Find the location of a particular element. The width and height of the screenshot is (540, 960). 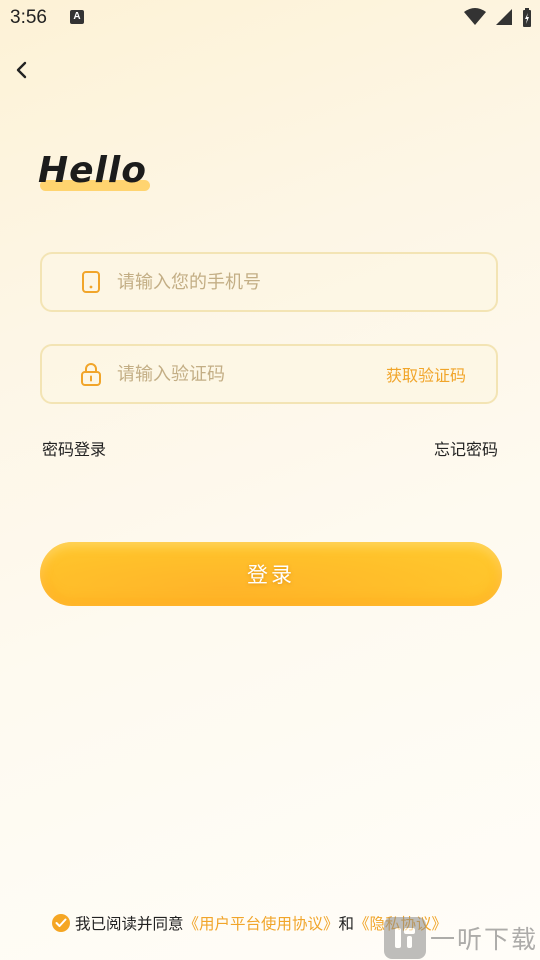

user-agreement-link: 《用户平台使用协议》 is located at coordinates (261, 923).